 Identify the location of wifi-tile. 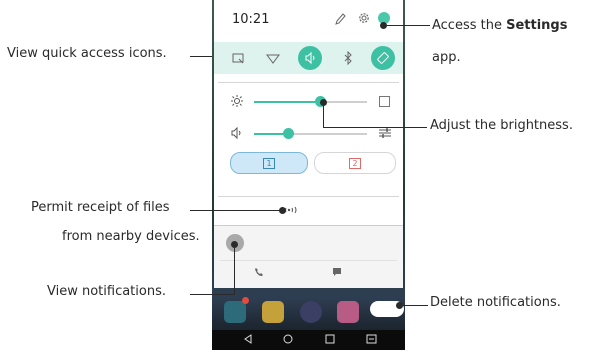
(273, 58).